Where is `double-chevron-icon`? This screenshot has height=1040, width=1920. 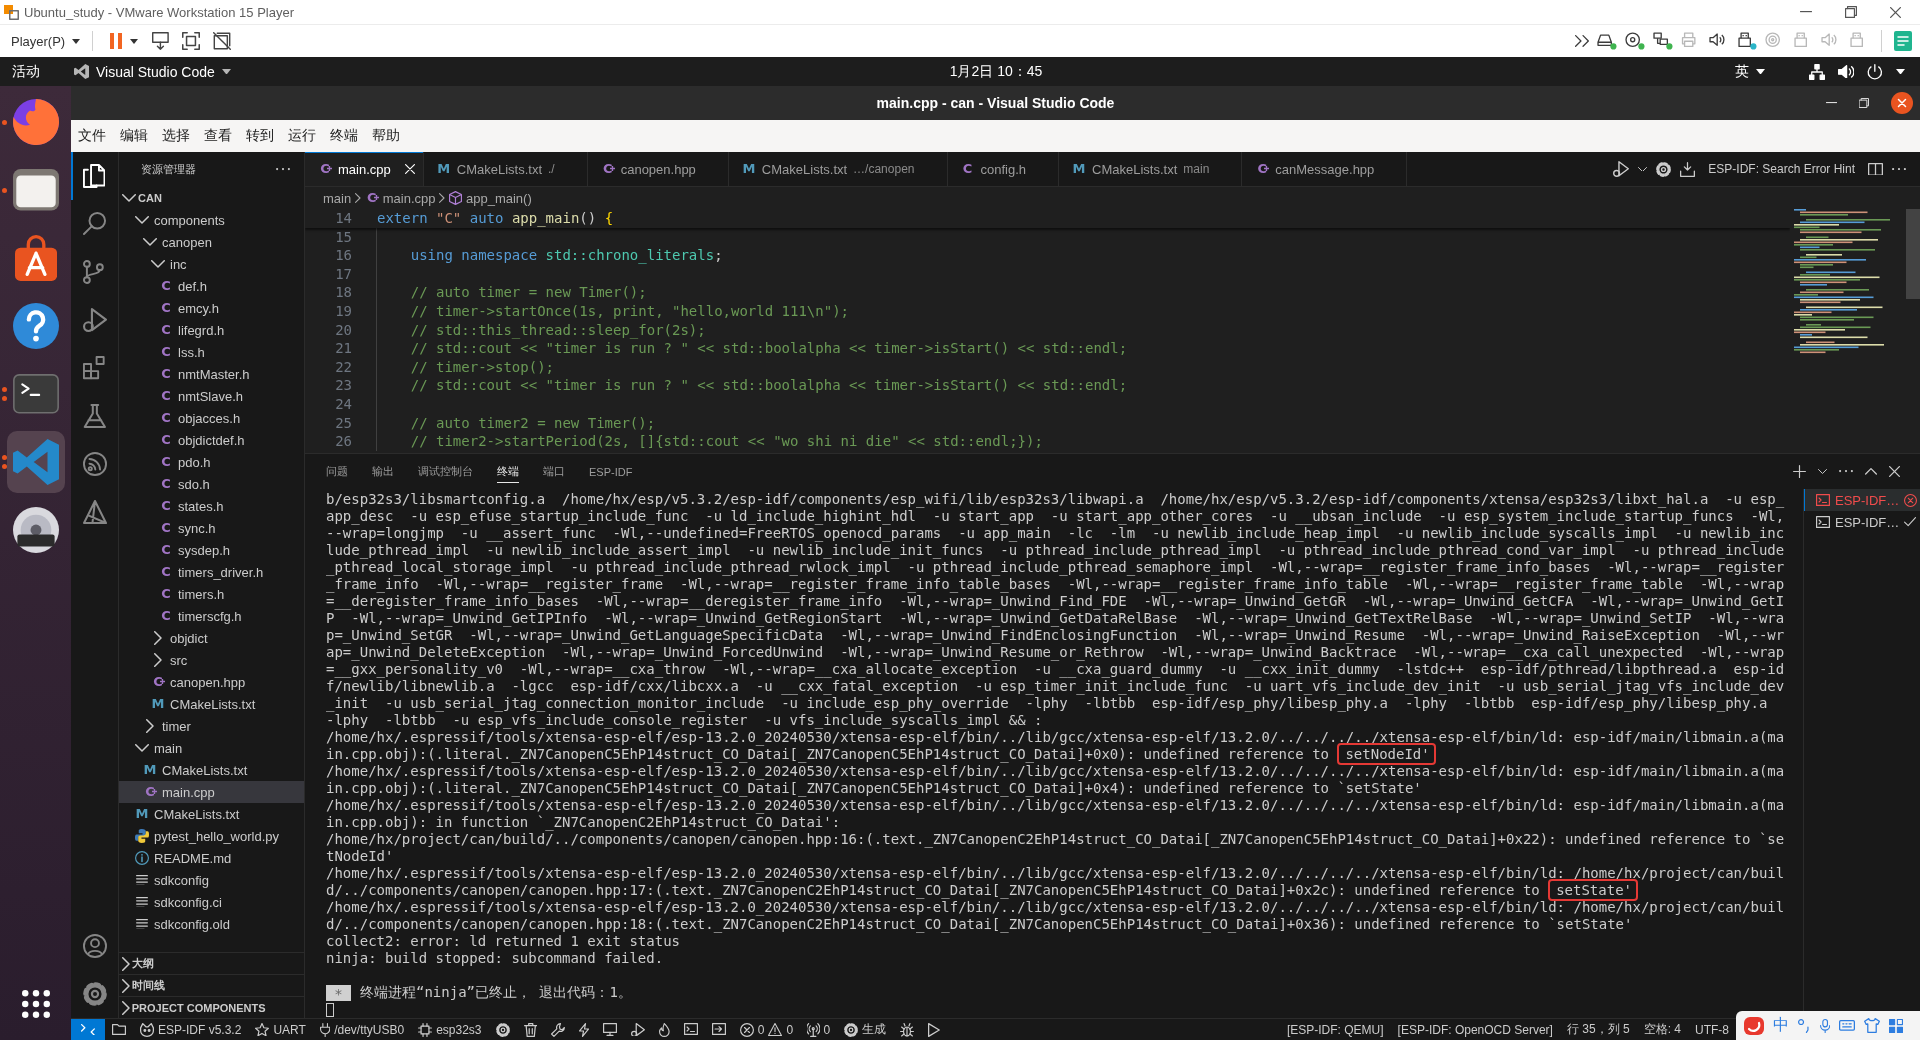
double-chevron-icon is located at coordinates (1582, 41).